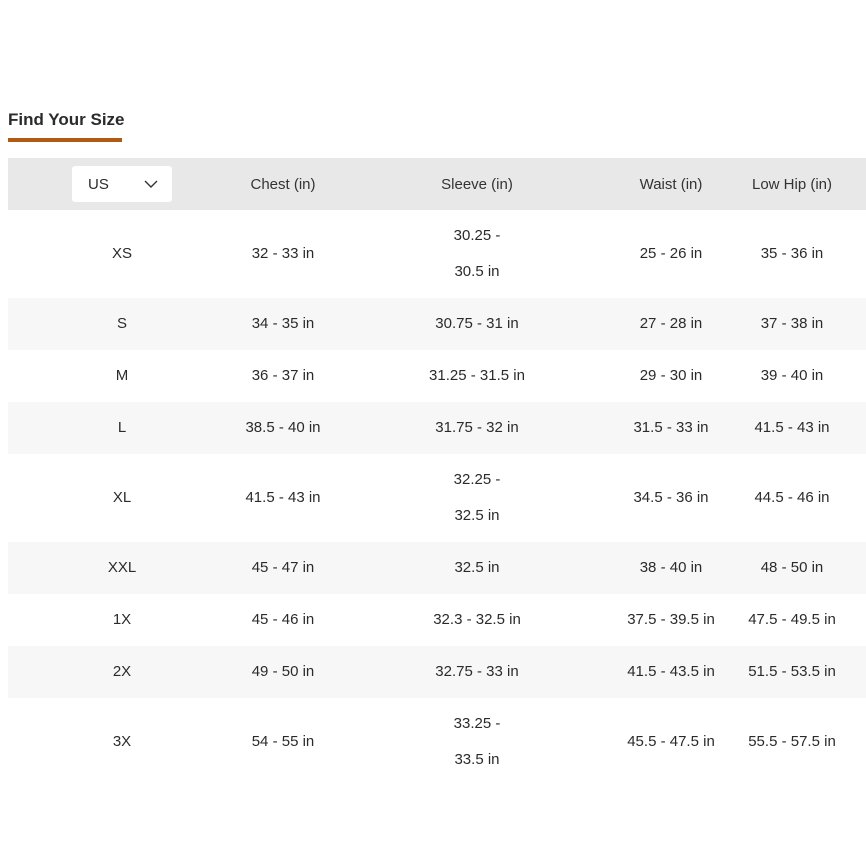  I want to click on size-cell: XXL, so click(122, 567).